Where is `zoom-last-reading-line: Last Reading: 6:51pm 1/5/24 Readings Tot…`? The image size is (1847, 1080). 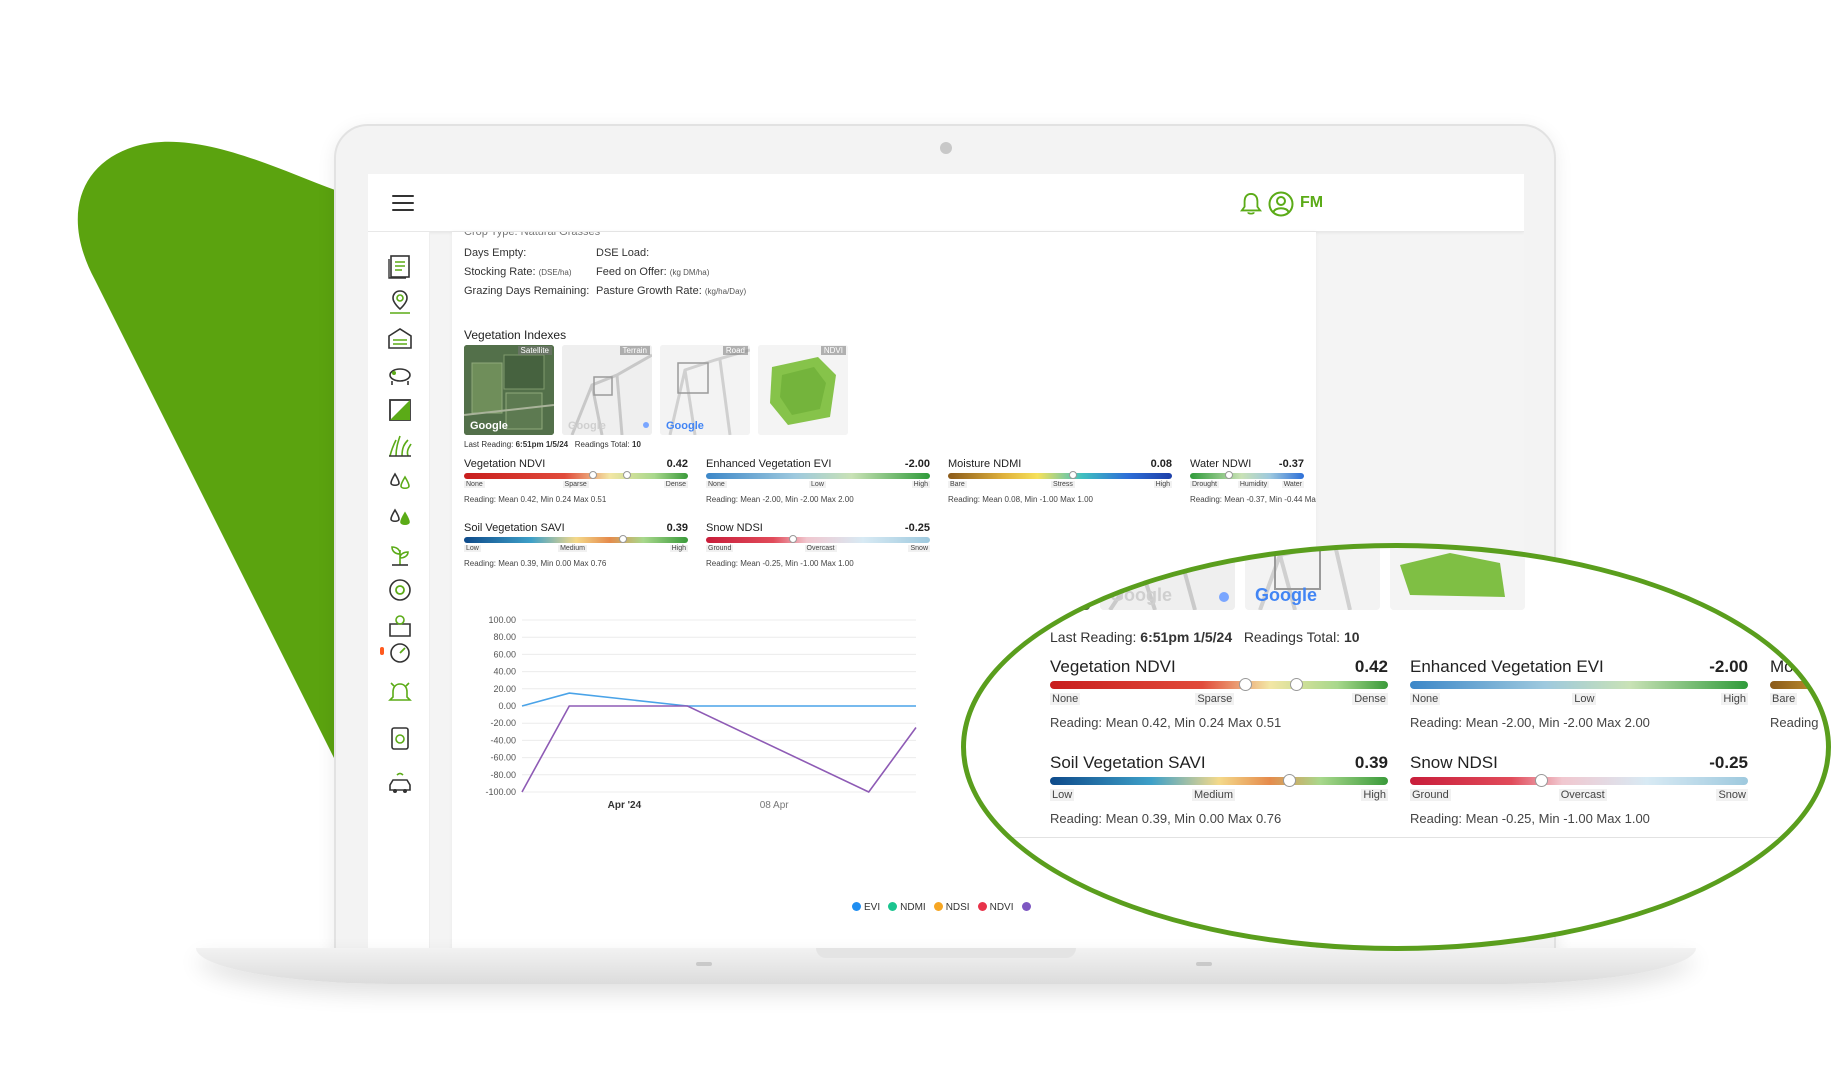
zoom-last-reading-line: Last Reading: 6:51pm 1/5/24 Readings Tot… is located at coordinates (1205, 637).